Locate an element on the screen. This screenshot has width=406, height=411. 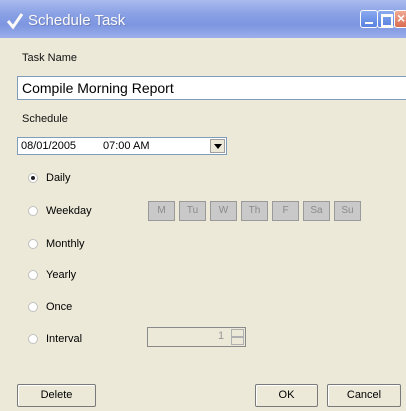
stepper-down-icon is located at coordinates (237, 341).